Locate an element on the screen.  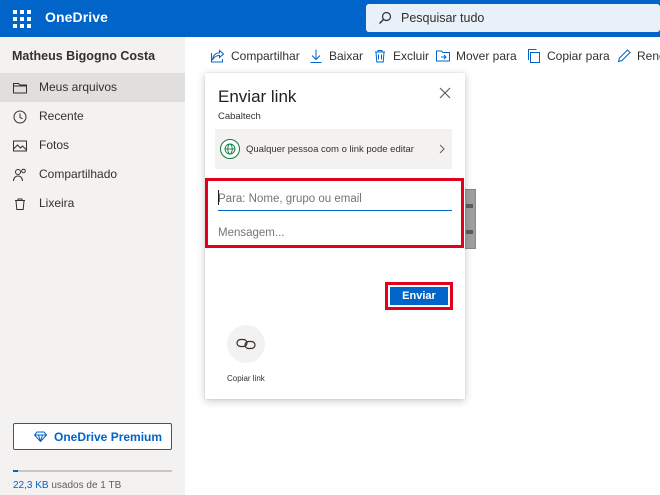
search-box: Pesquisar tudo is located at coordinates (513, 18).